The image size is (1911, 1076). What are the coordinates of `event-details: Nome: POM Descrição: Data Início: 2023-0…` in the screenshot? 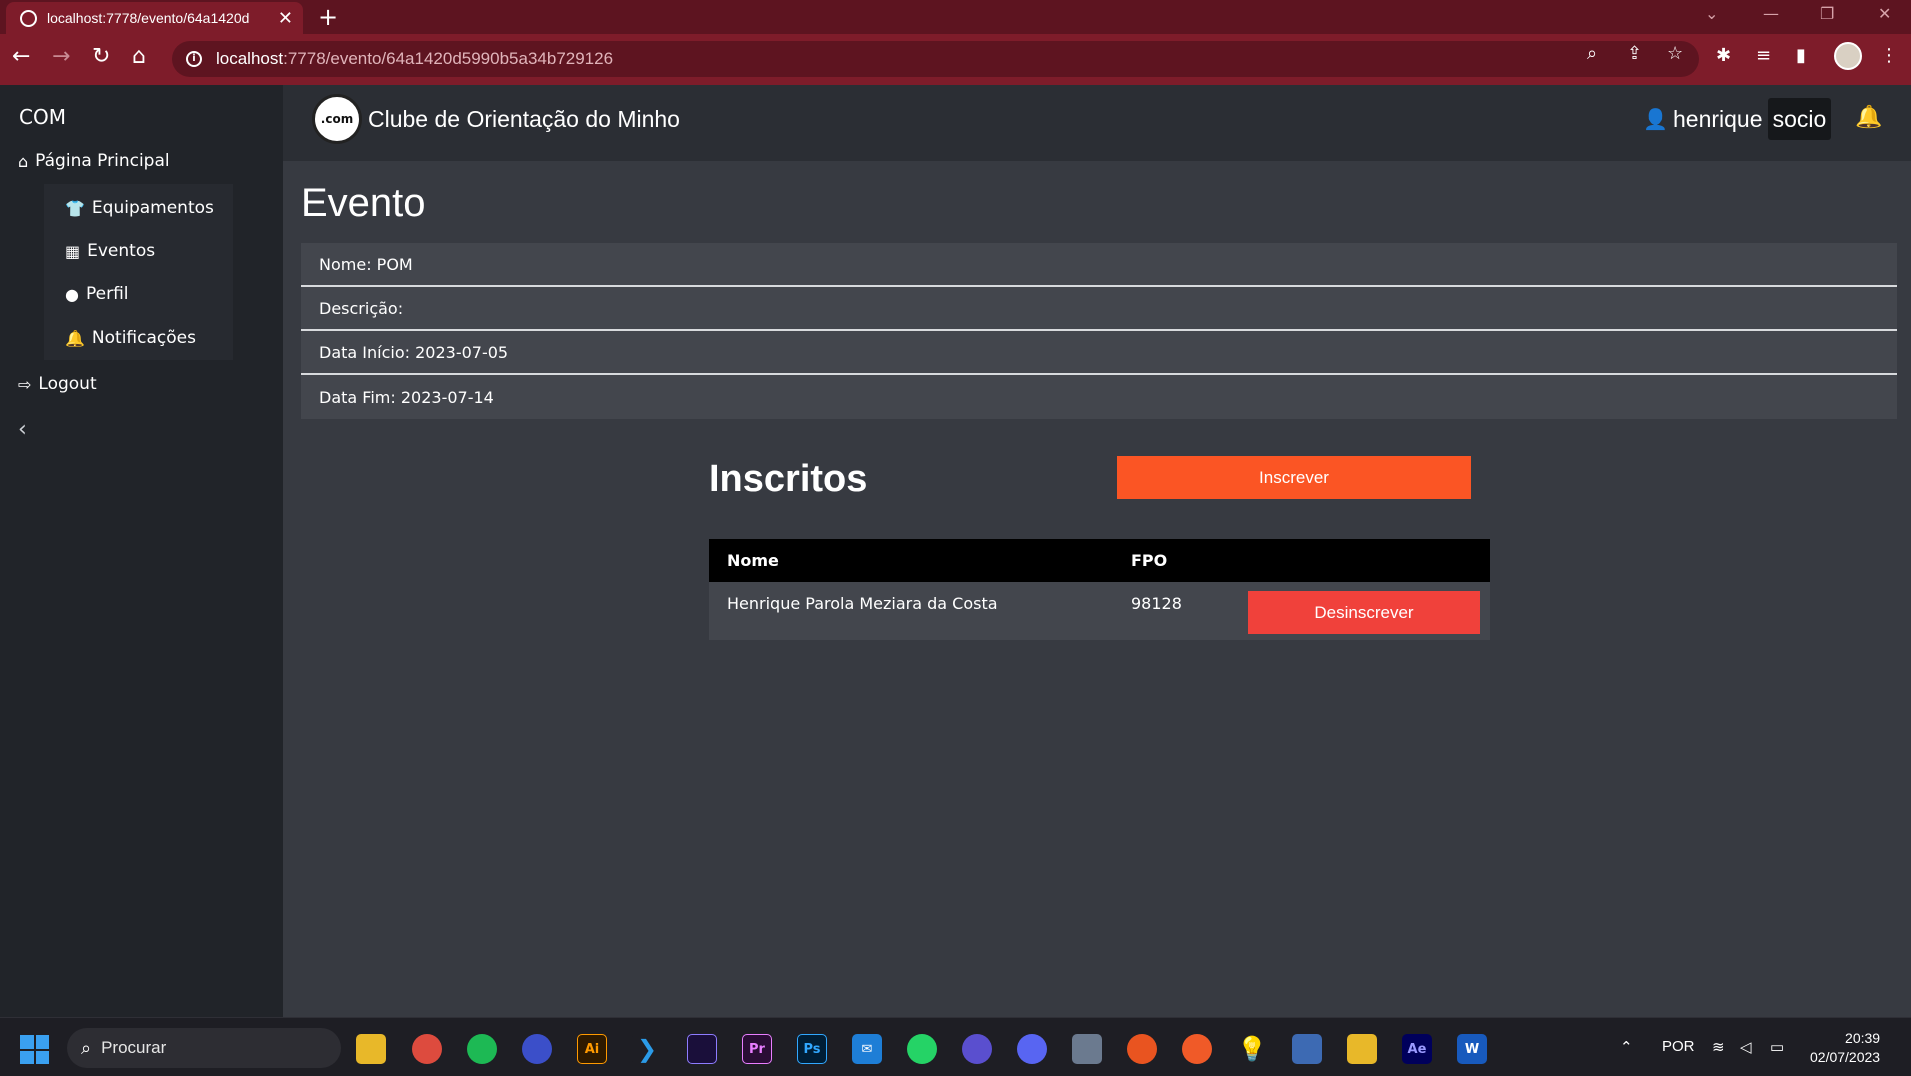 It's located at (1099, 331).